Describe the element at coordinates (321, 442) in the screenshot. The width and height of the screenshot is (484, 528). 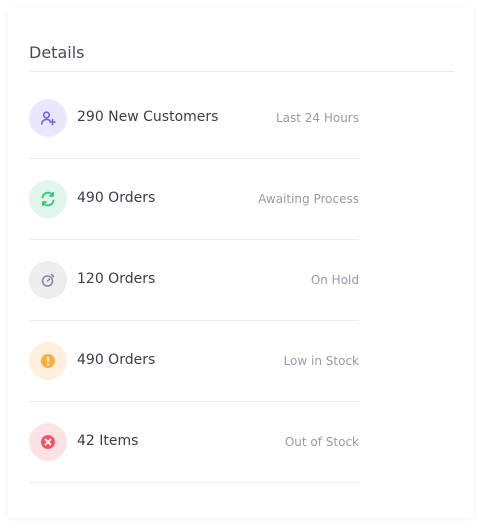
I see `item-meta: Out of Stock` at that location.